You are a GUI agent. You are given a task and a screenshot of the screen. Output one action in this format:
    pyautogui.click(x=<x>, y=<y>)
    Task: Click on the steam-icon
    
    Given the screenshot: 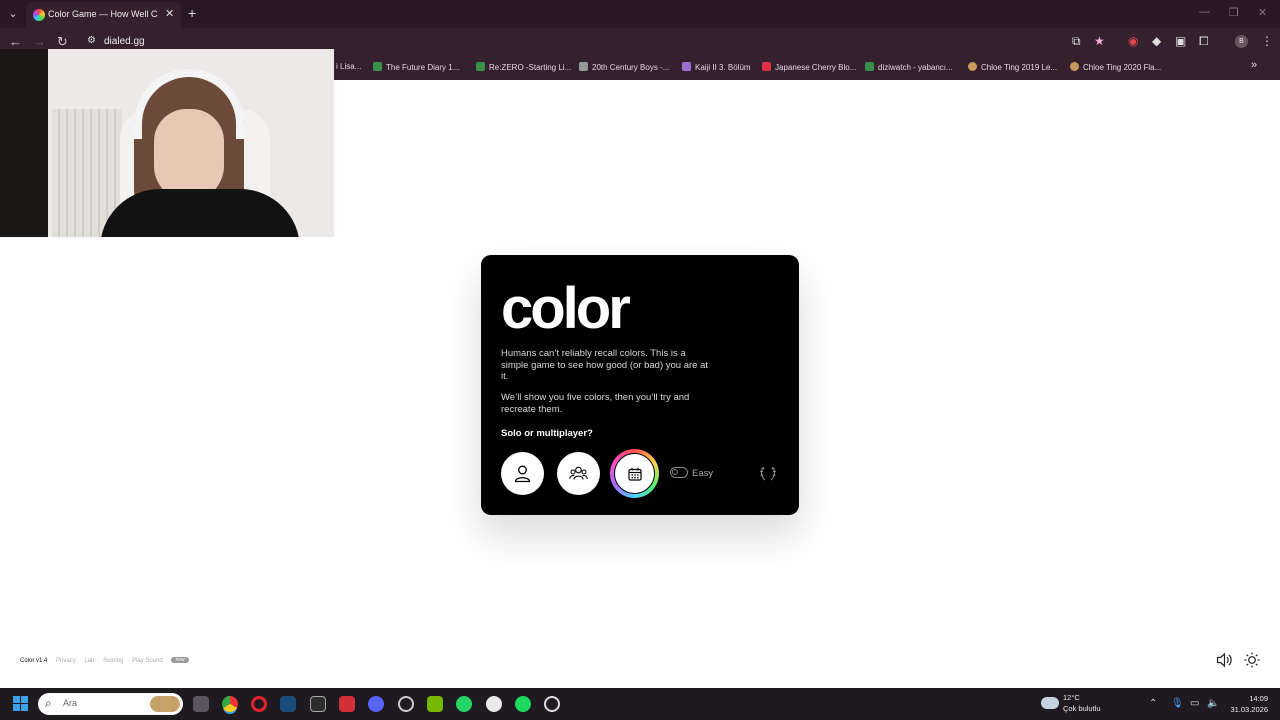 What is the action you would take?
    pyautogui.click(x=288, y=704)
    